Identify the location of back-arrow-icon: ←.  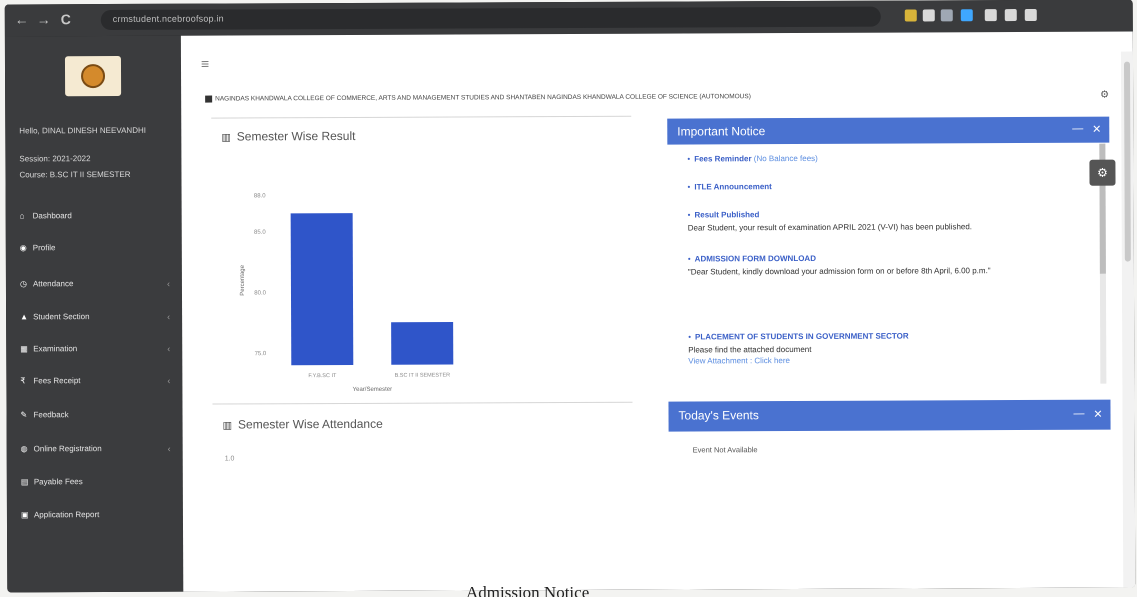
(22, 19).